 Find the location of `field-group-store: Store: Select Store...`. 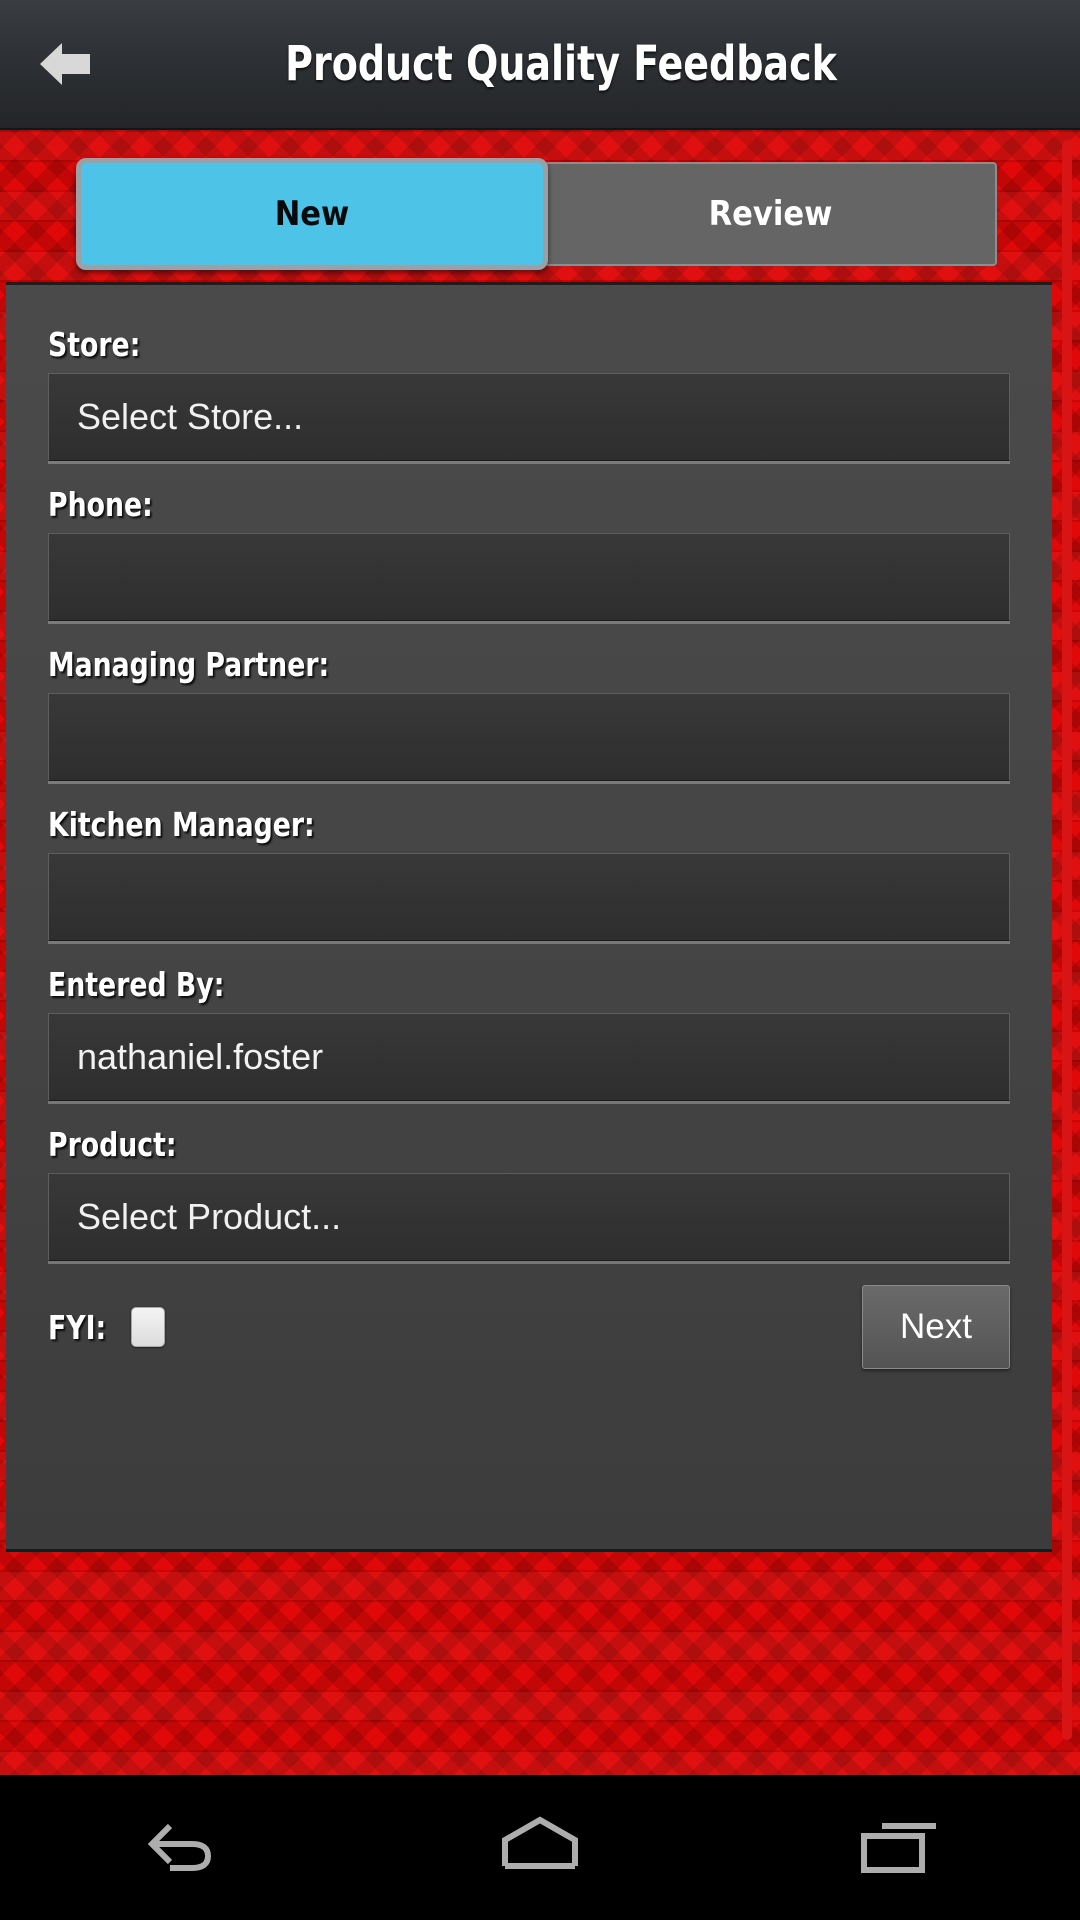

field-group-store: Store: Select Store... is located at coordinates (529, 393).